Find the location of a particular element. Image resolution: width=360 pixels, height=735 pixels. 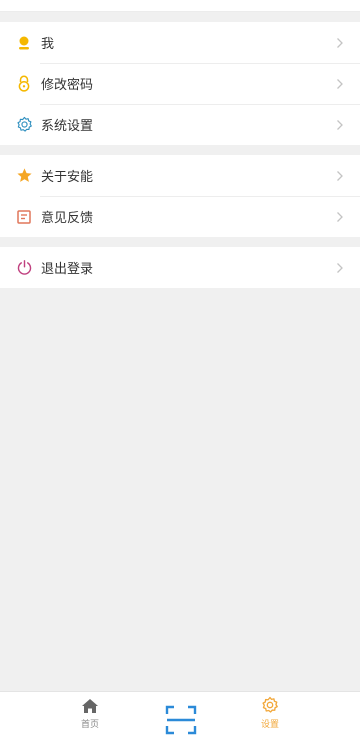

menu-item-change-password-label: 修改密码 is located at coordinates (67, 85).